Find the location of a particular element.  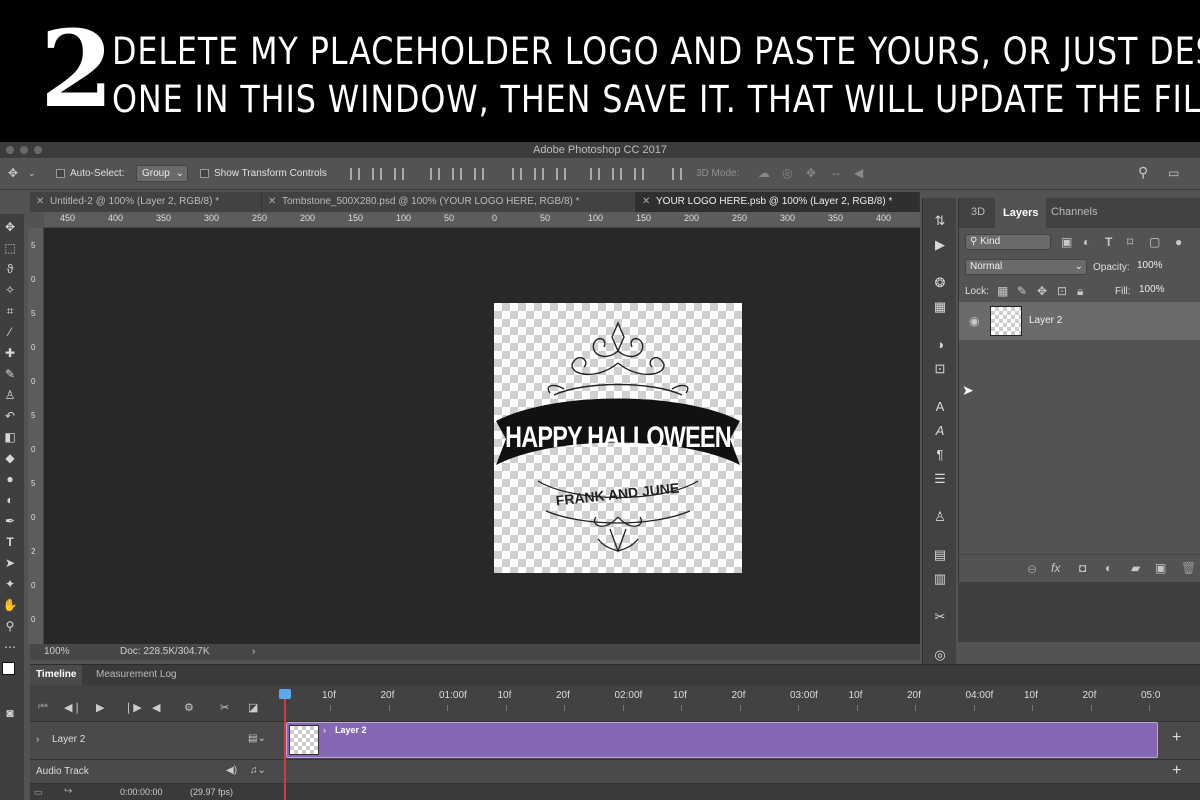

notes-panel-icon: ▥ is located at coordinates (940, 579).